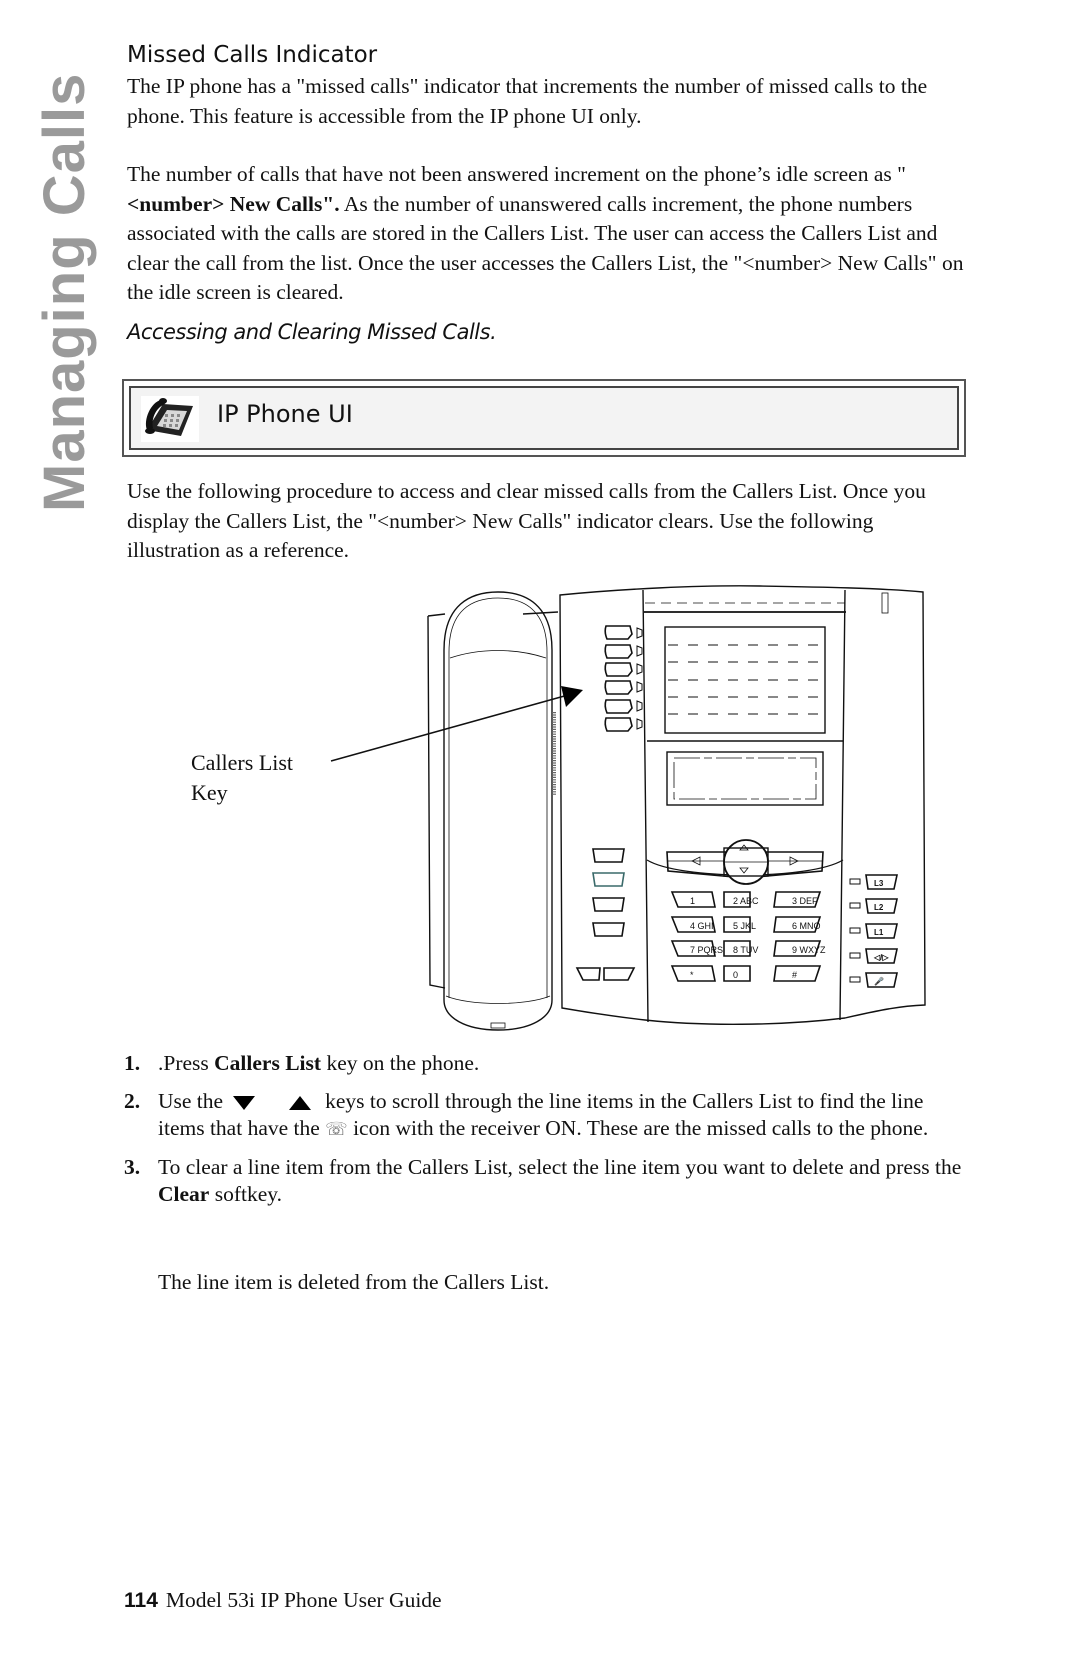 This screenshot has height=1669, width=1080. What do you see at coordinates (572, 696) in the screenshot?
I see `callout-arrowhead` at bounding box center [572, 696].